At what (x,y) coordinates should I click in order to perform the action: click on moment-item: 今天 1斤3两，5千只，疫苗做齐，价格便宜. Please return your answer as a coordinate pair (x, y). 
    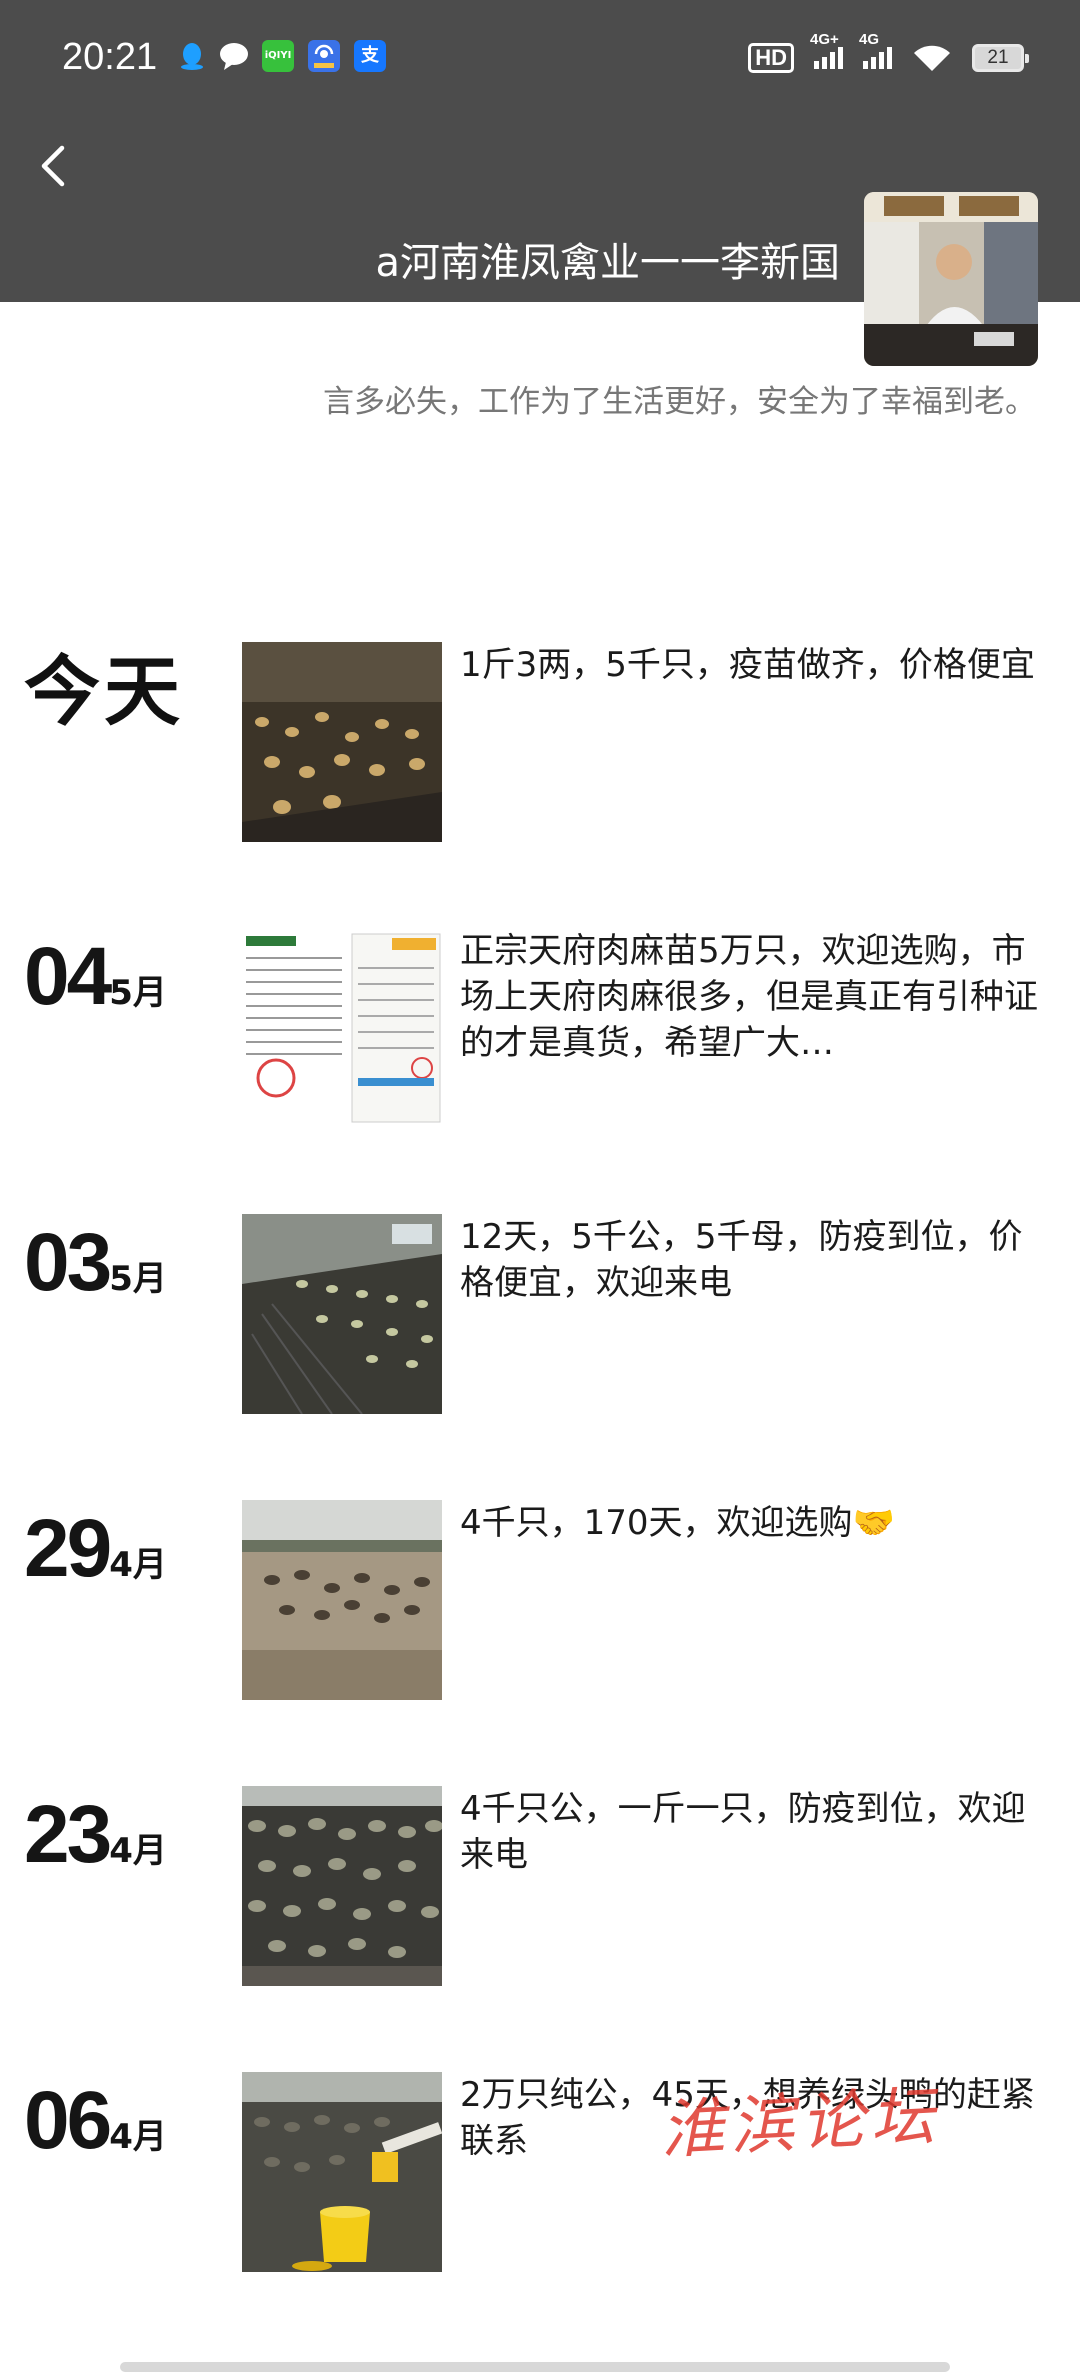
    Looking at the image, I should click on (540, 742).